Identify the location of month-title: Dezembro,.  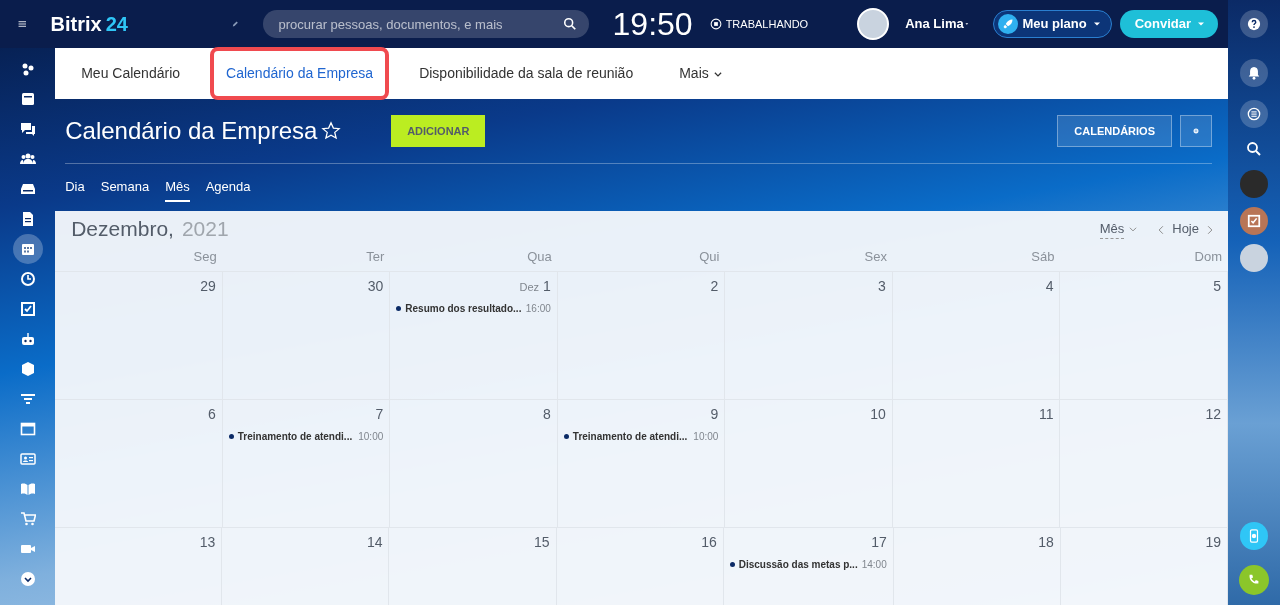
(122, 229).